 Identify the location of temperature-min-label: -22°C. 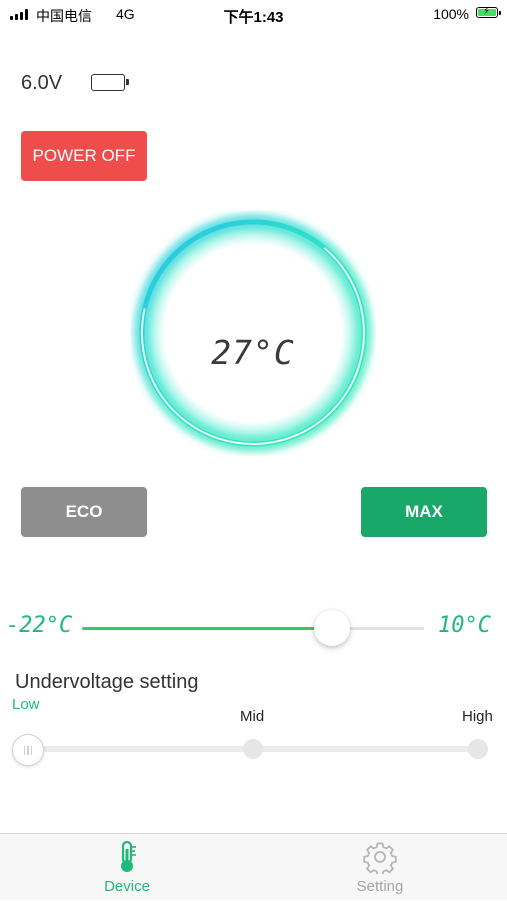
(39, 625).